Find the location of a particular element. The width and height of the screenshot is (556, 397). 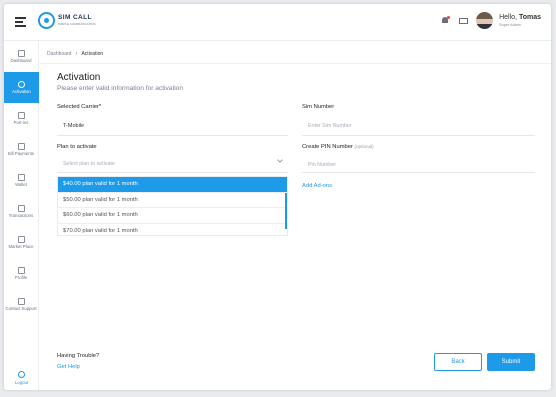

wallet-icon is located at coordinates (21, 177).